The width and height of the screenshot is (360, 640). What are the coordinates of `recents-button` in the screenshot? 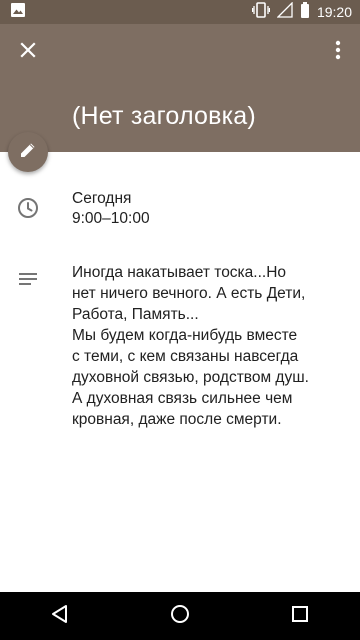 It's located at (300, 616).